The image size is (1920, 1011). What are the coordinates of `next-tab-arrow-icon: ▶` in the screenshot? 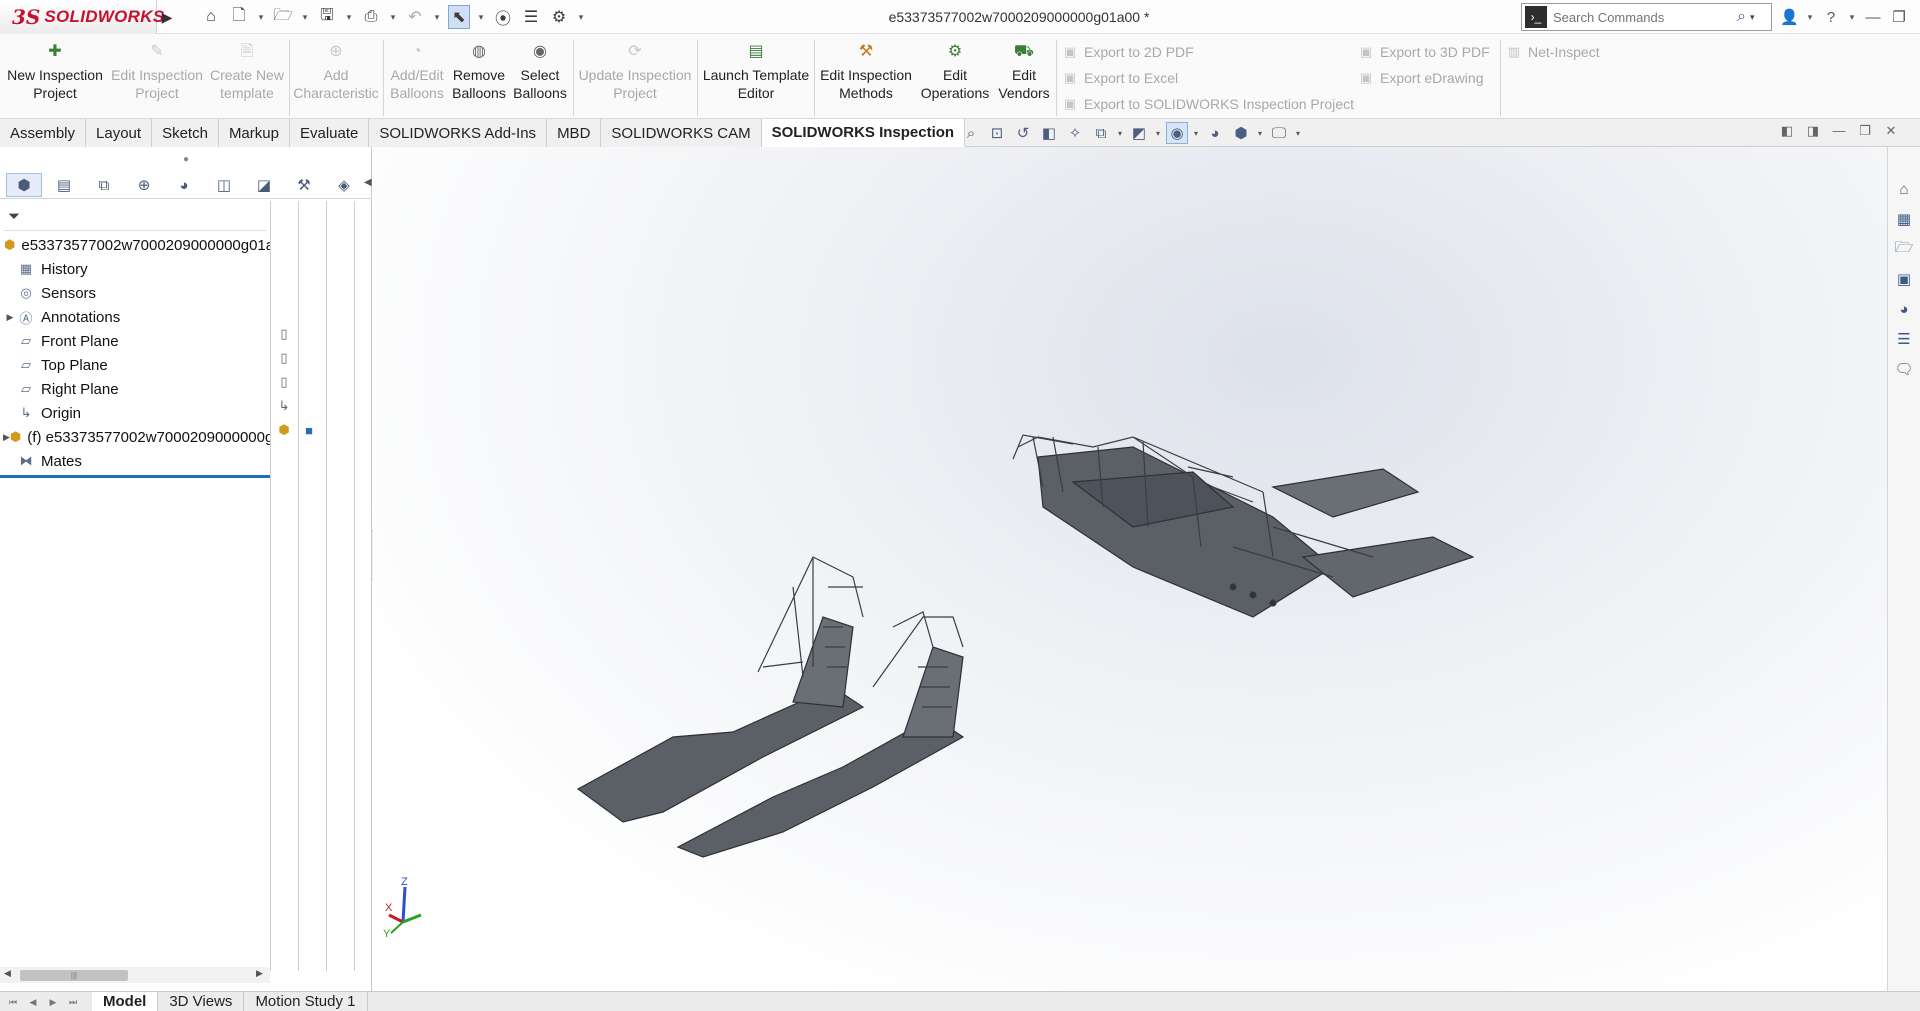 It's located at (53, 1002).